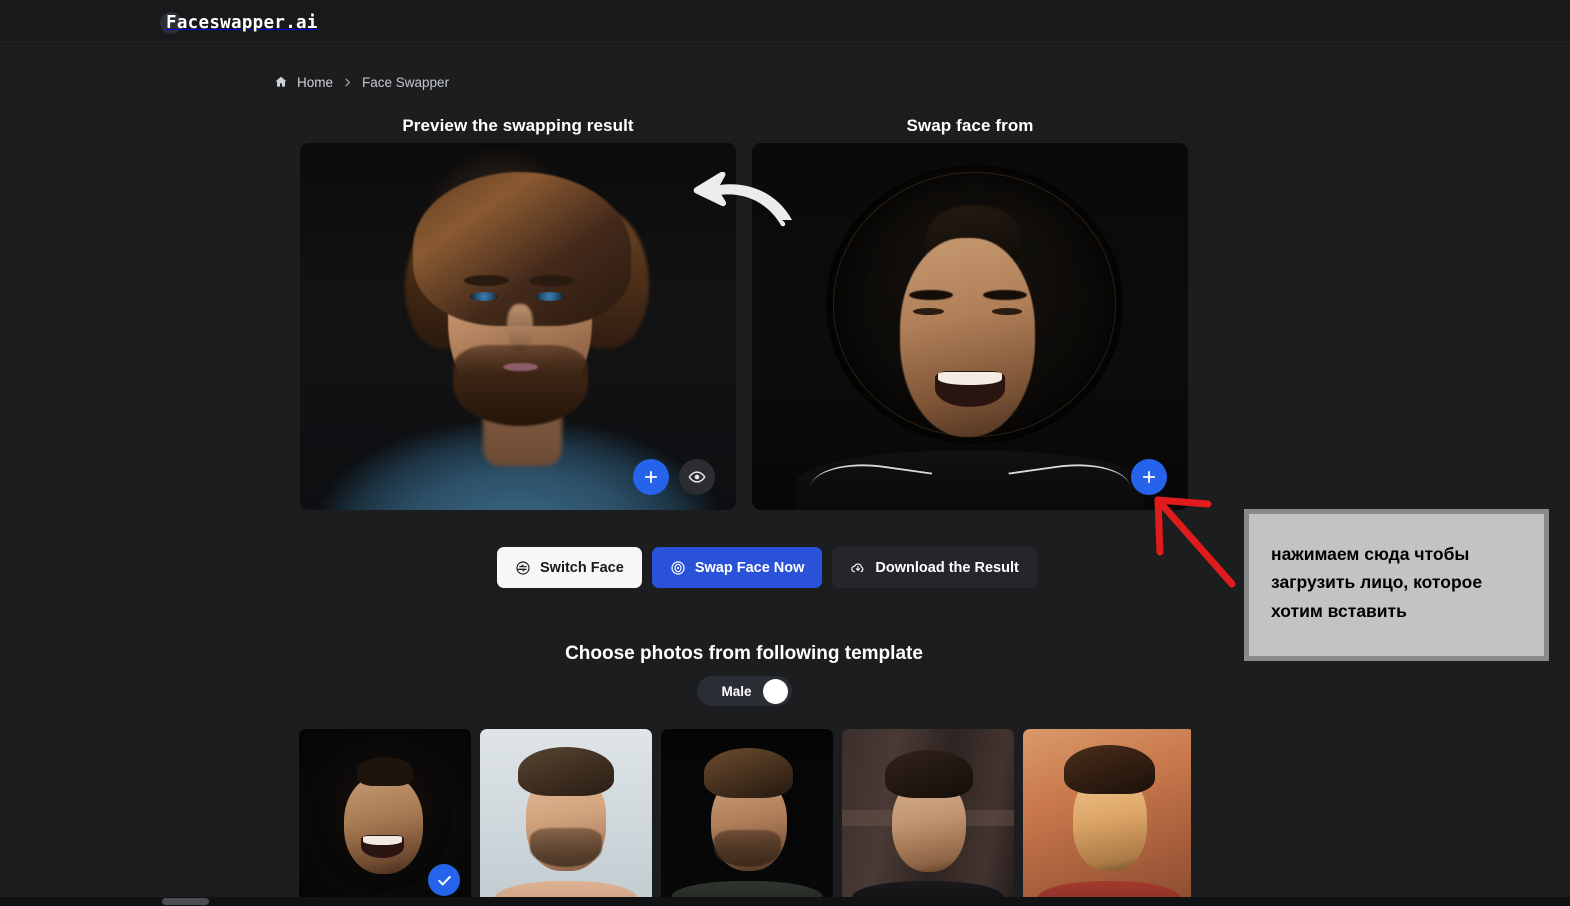 The height and width of the screenshot is (906, 1570). Describe the element at coordinates (744, 653) in the screenshot. I see `template-section-title: Choose photos from following template` at that location.